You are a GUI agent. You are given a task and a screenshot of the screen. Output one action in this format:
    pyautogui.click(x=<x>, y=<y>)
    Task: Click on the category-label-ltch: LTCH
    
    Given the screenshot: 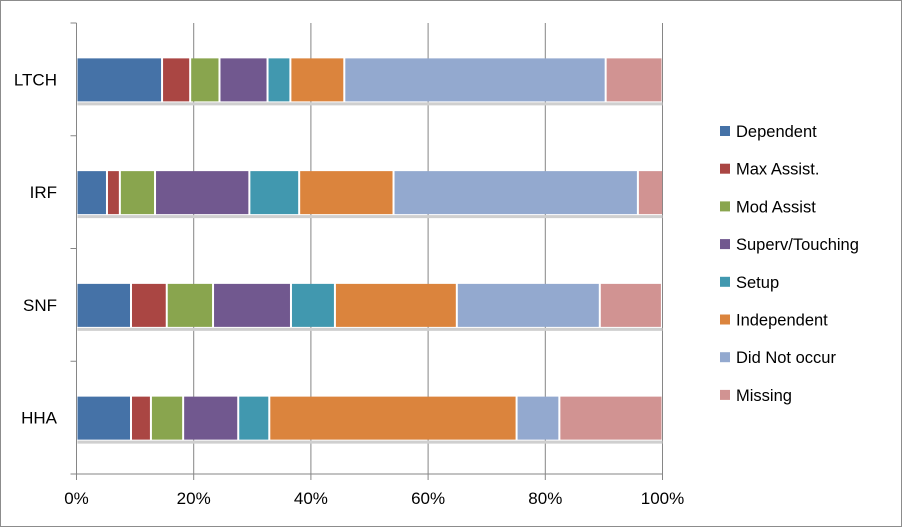 What is the action you would take?
    pyautogui.click(x=35, y=79)
    